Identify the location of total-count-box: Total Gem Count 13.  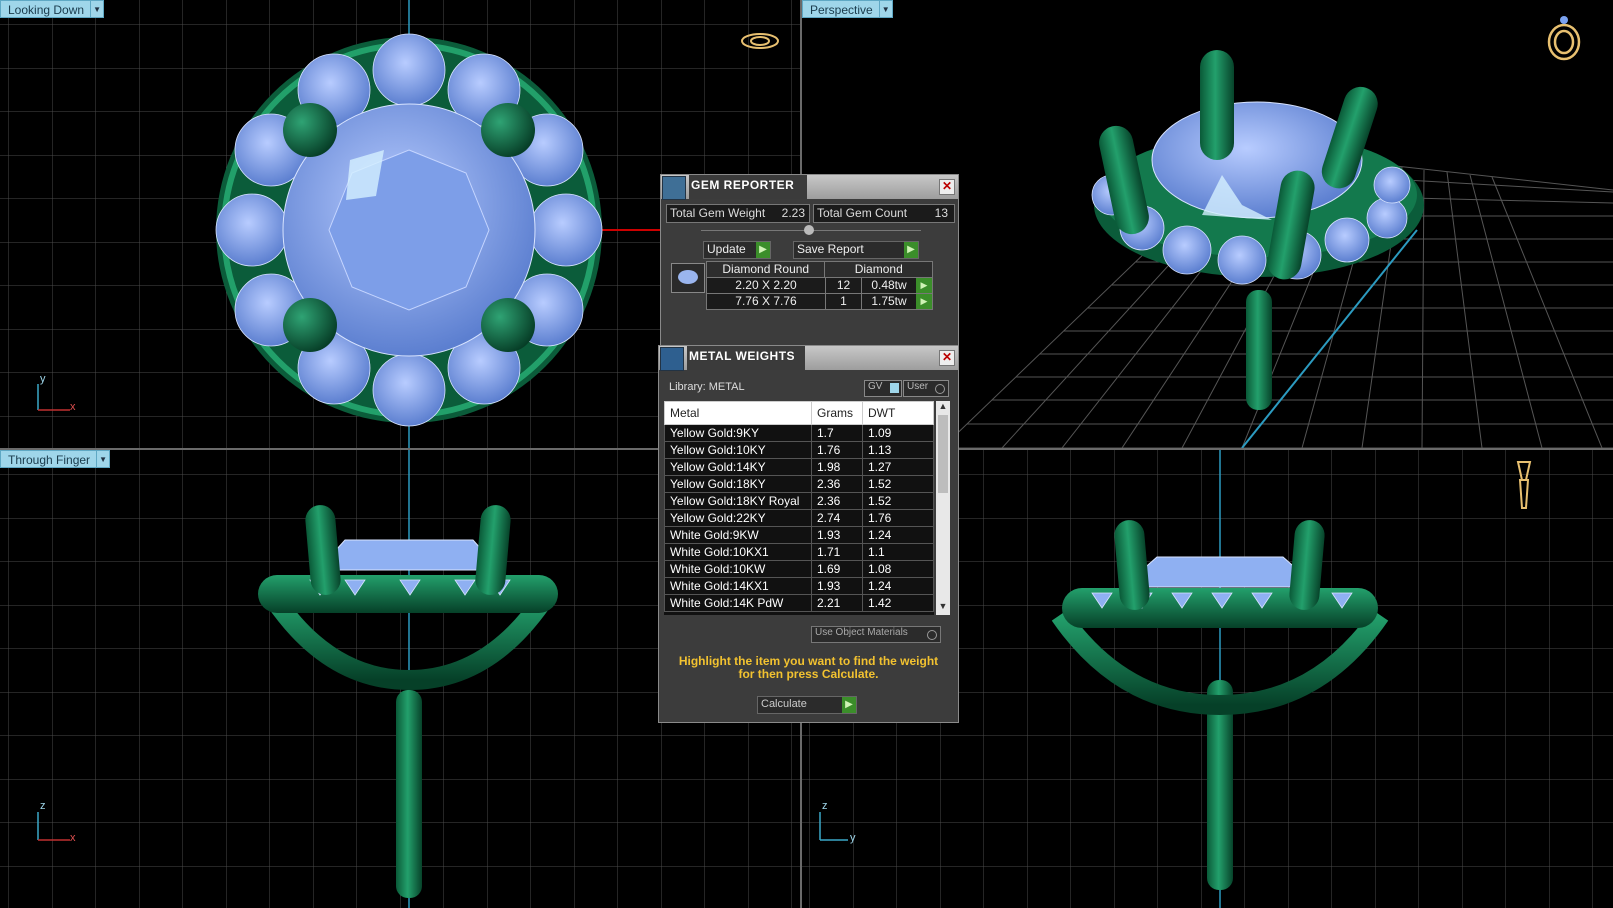
(884, 213).